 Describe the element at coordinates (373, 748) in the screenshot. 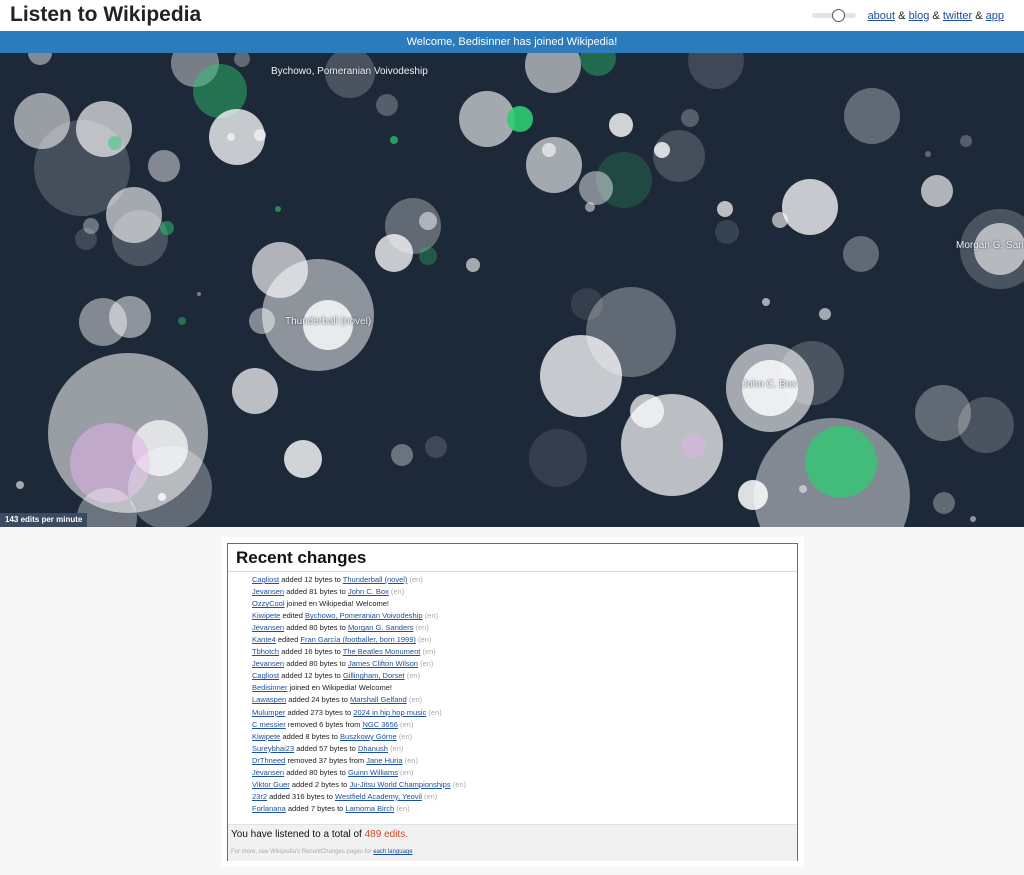

I see `article-link: Dhanush` at that location.